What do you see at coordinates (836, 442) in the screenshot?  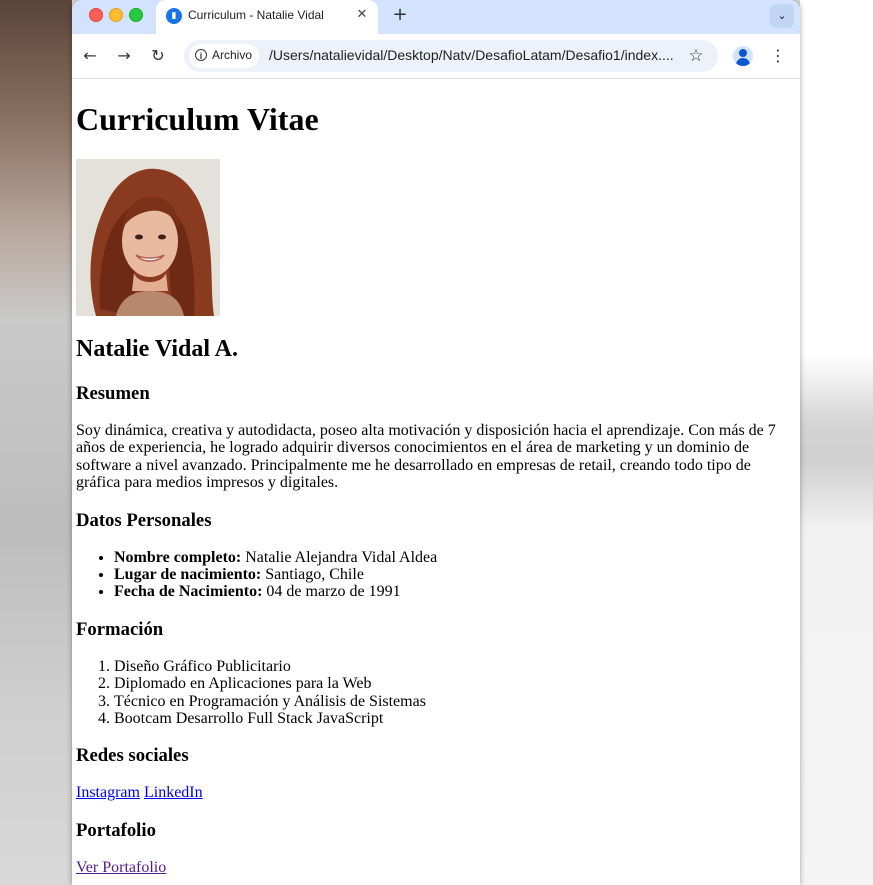 I see `desktop-background-right` at bounding box center [836, 442].